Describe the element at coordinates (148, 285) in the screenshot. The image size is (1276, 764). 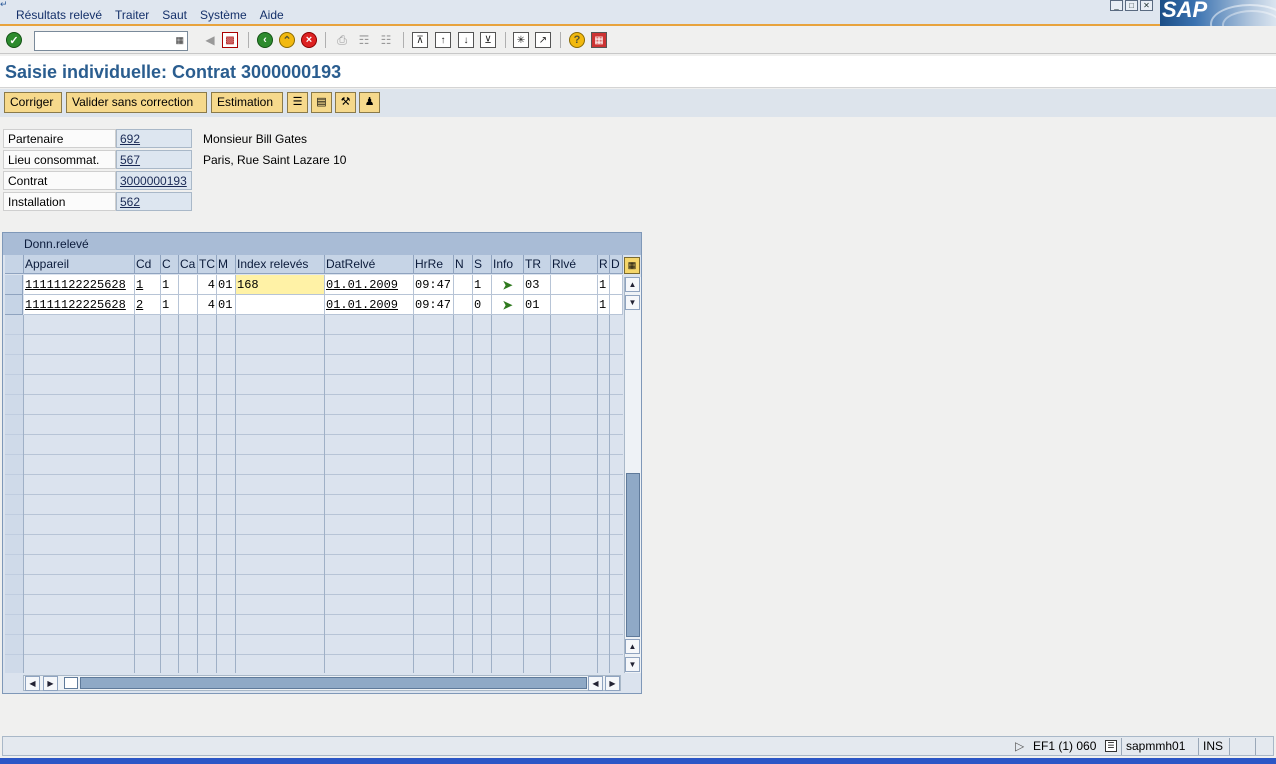
I see `table-cell-cd: 1` at that location.